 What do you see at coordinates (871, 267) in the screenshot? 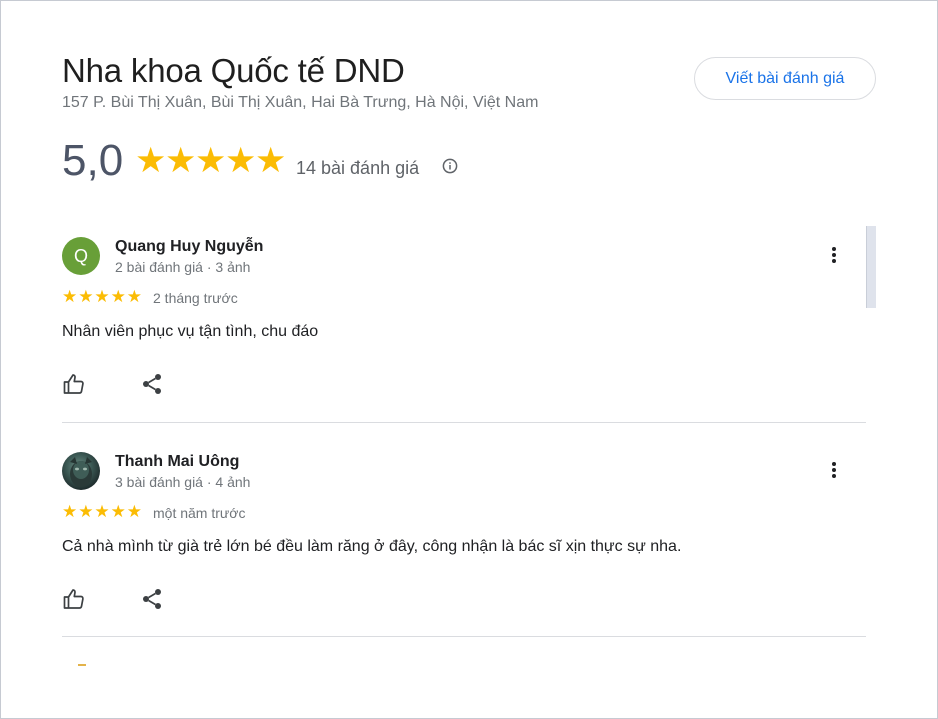
I see `scrollbar-thumb` at bounding box center [871, 267].